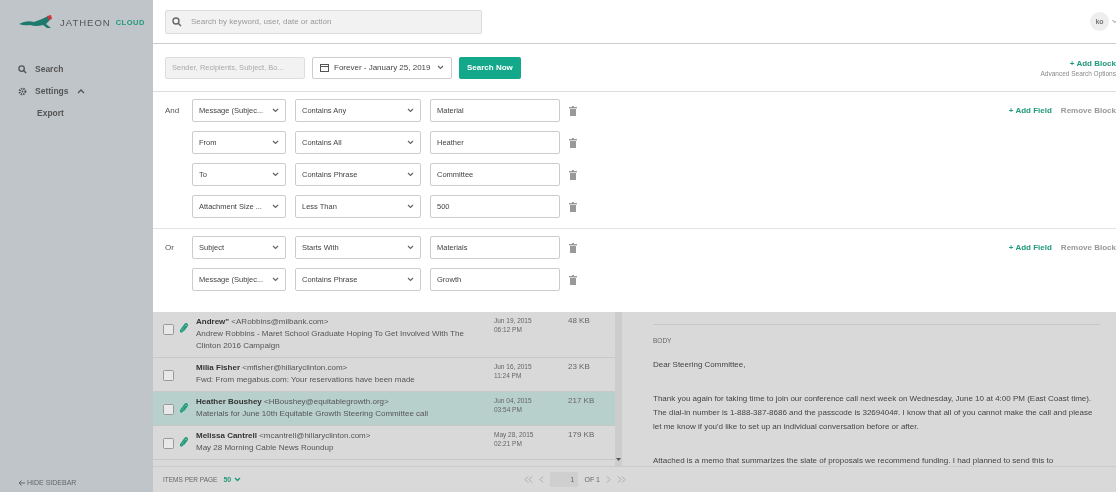 The height and width of the screenshot is (492, 1116). What do you see at coordinates (700, 365) in the screenshot?
I see `body-paragraph: Dear Steering Committee,` at bounding box center [700, 365].